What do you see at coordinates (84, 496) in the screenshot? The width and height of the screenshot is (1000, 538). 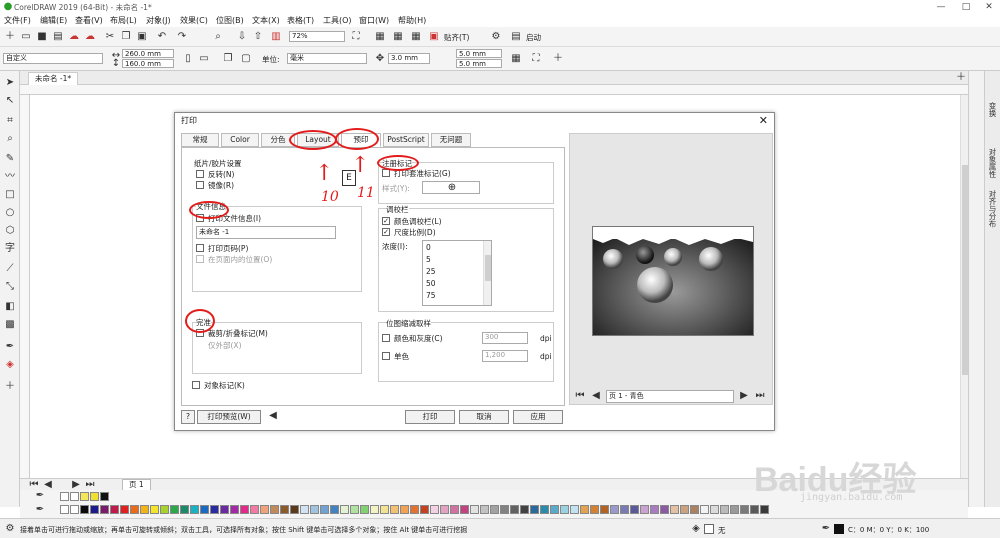 I see `swatch-yellow` at bounding box center [84, 496].